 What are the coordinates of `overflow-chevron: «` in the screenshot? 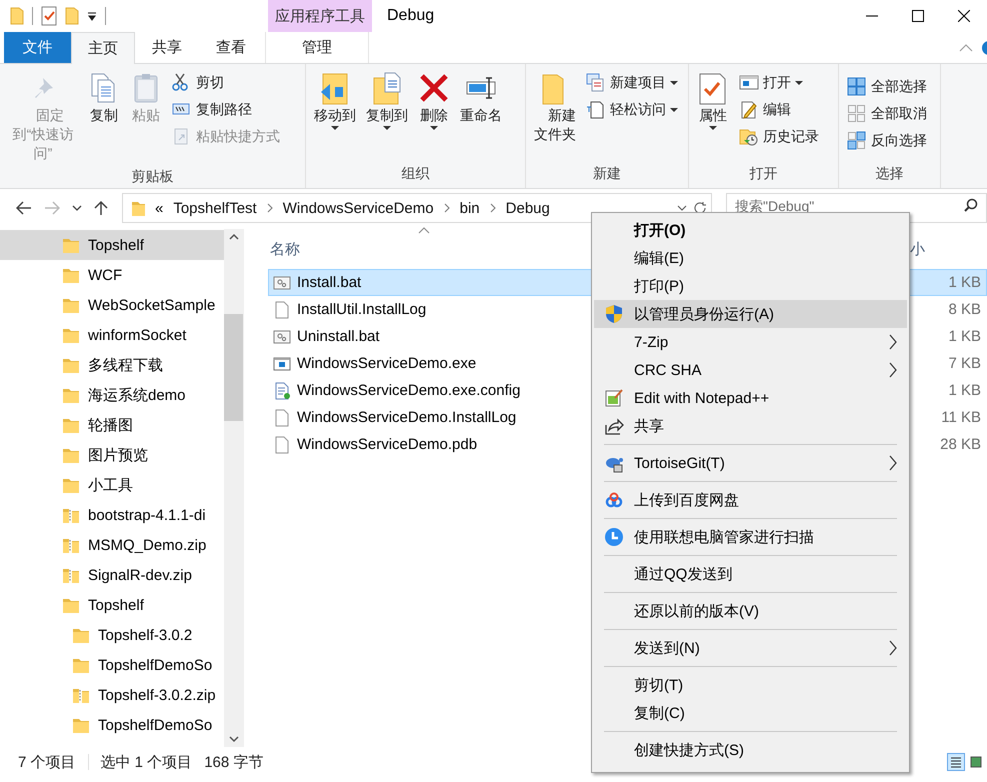 It's located at (159, 208).